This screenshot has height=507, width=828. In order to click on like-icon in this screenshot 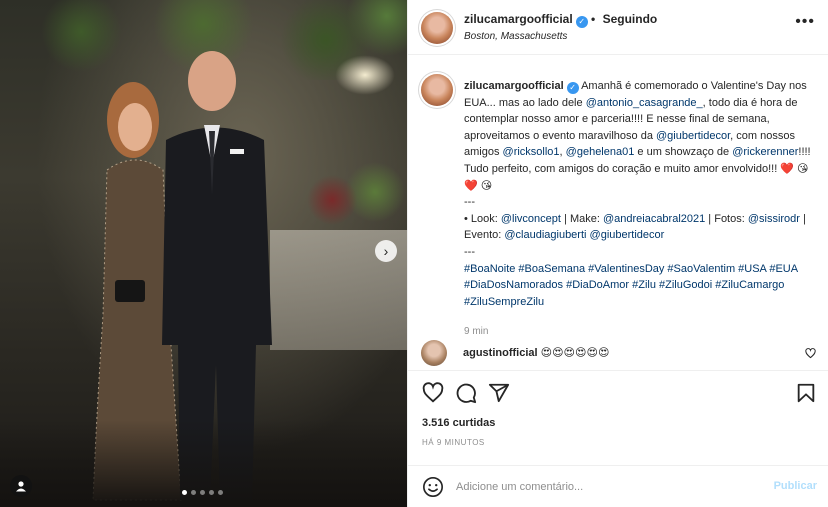, I will do `click(433, 393)`.